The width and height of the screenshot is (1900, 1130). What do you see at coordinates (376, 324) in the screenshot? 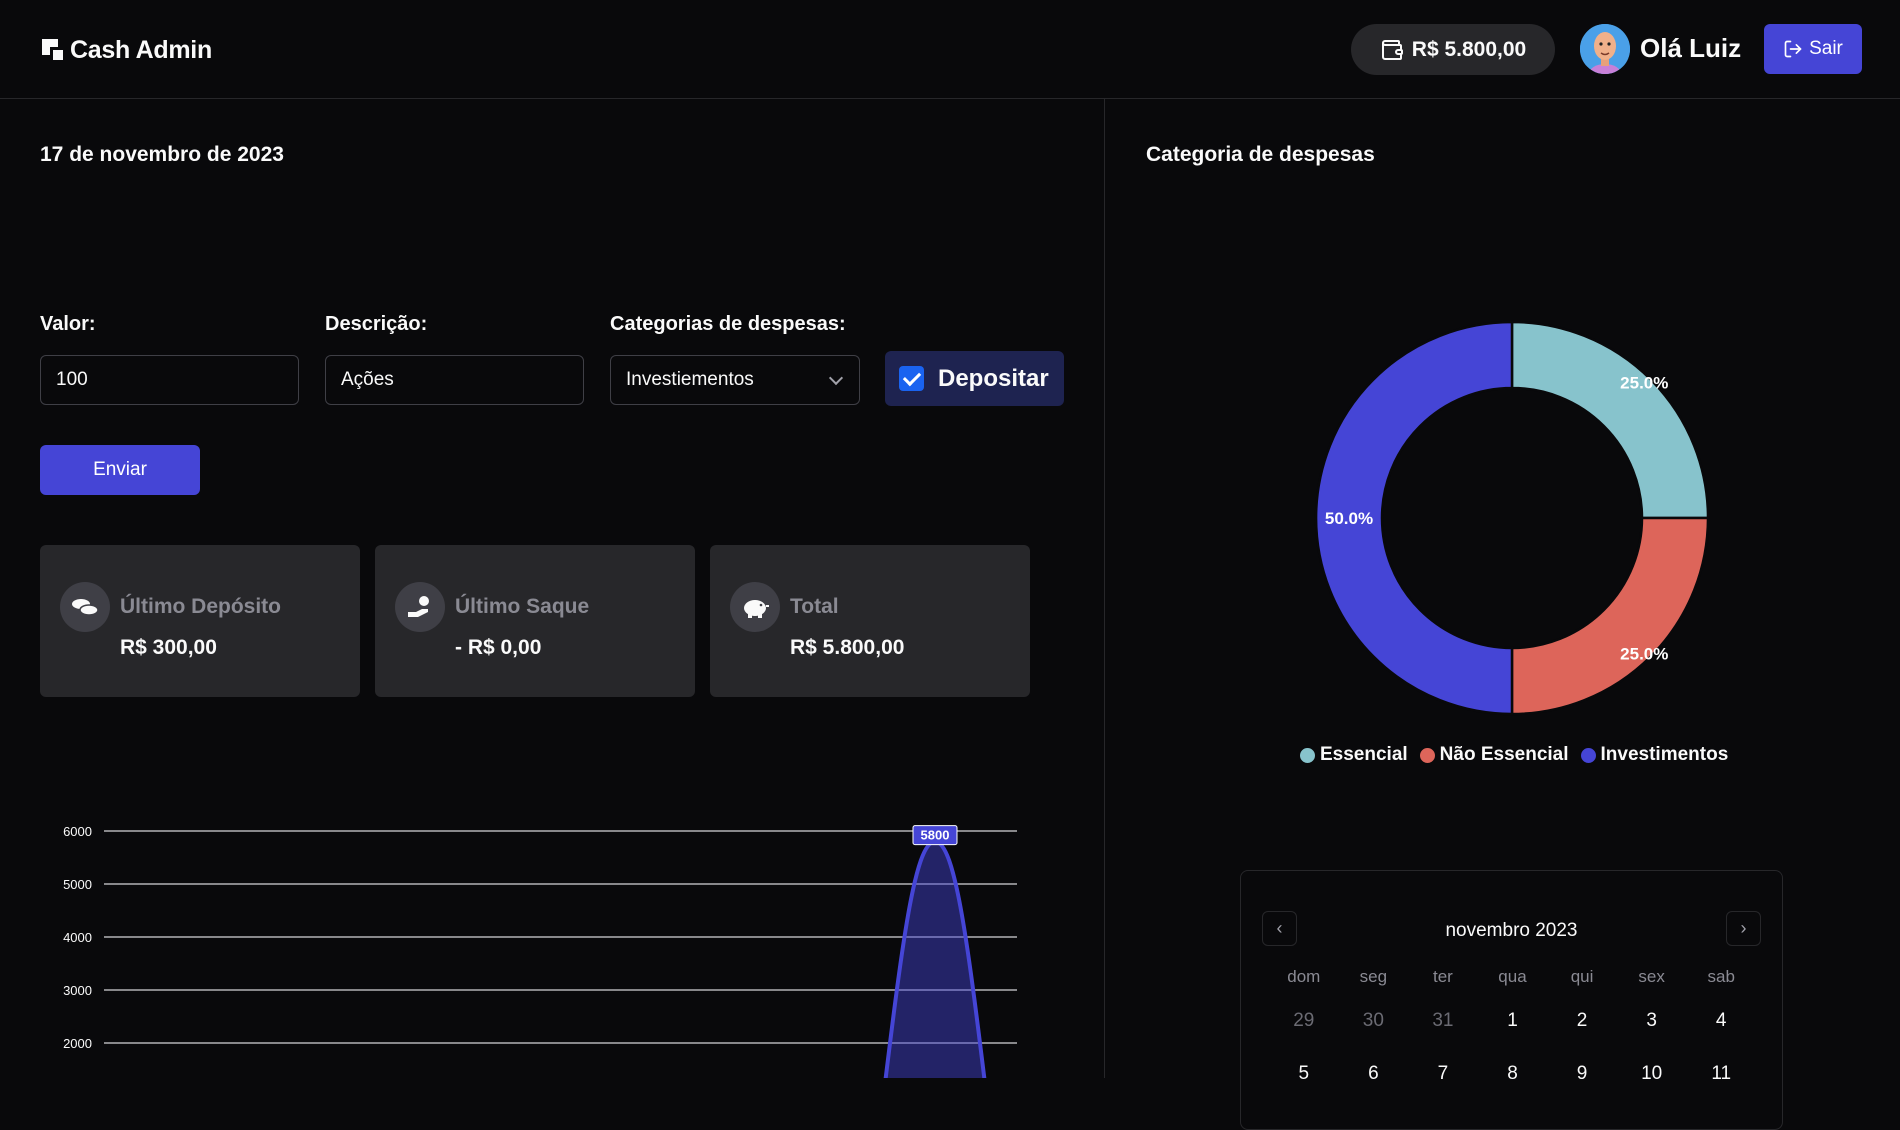
I see `descricao-label: Descrição:` at bounding box center [376, 324].